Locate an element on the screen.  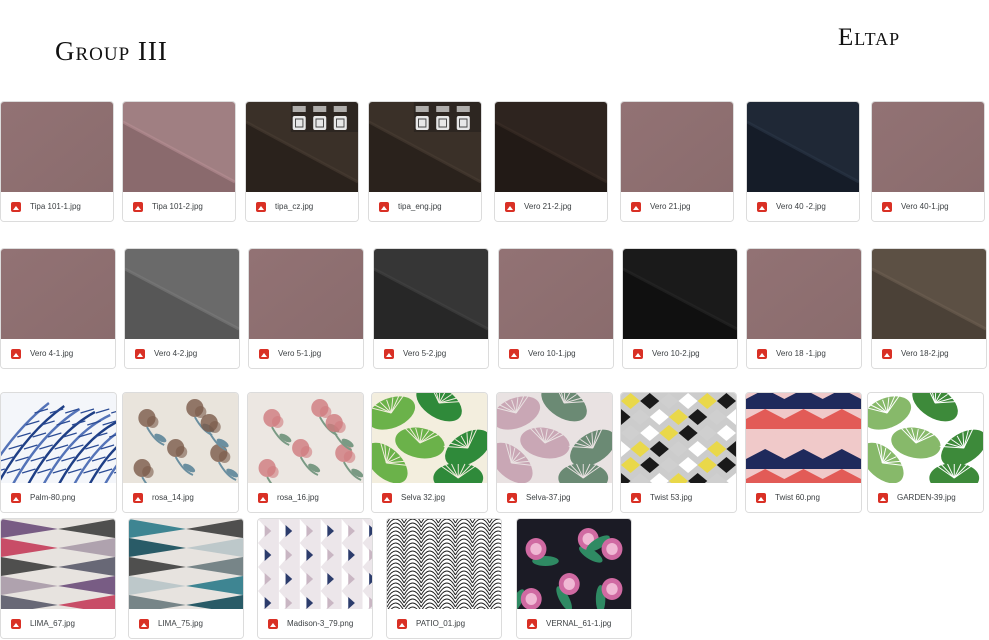
file-tile: Palm-80.png is located at coordinates (58, 452).